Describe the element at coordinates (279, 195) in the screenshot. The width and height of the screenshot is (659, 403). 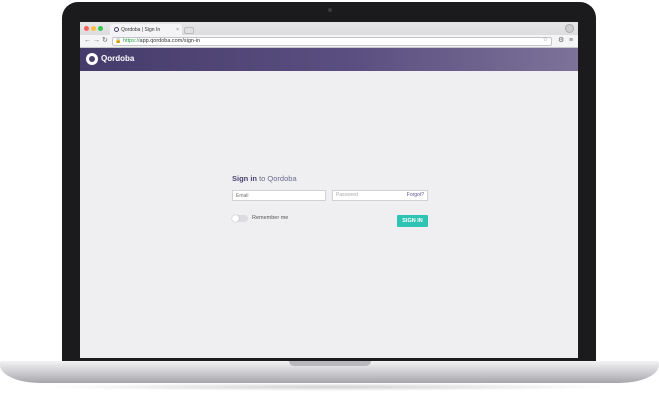
I see `email-field` at that location.